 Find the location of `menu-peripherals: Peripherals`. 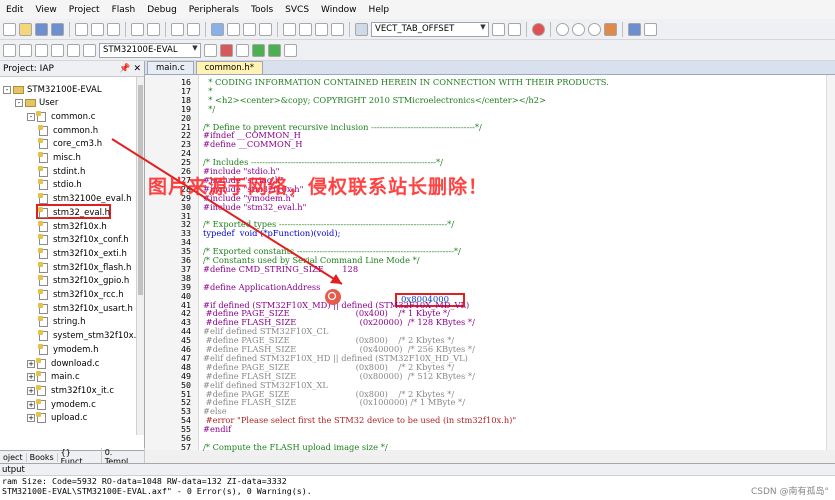

menu-peripherals: Peripherals is located at coordinates (214, 10).